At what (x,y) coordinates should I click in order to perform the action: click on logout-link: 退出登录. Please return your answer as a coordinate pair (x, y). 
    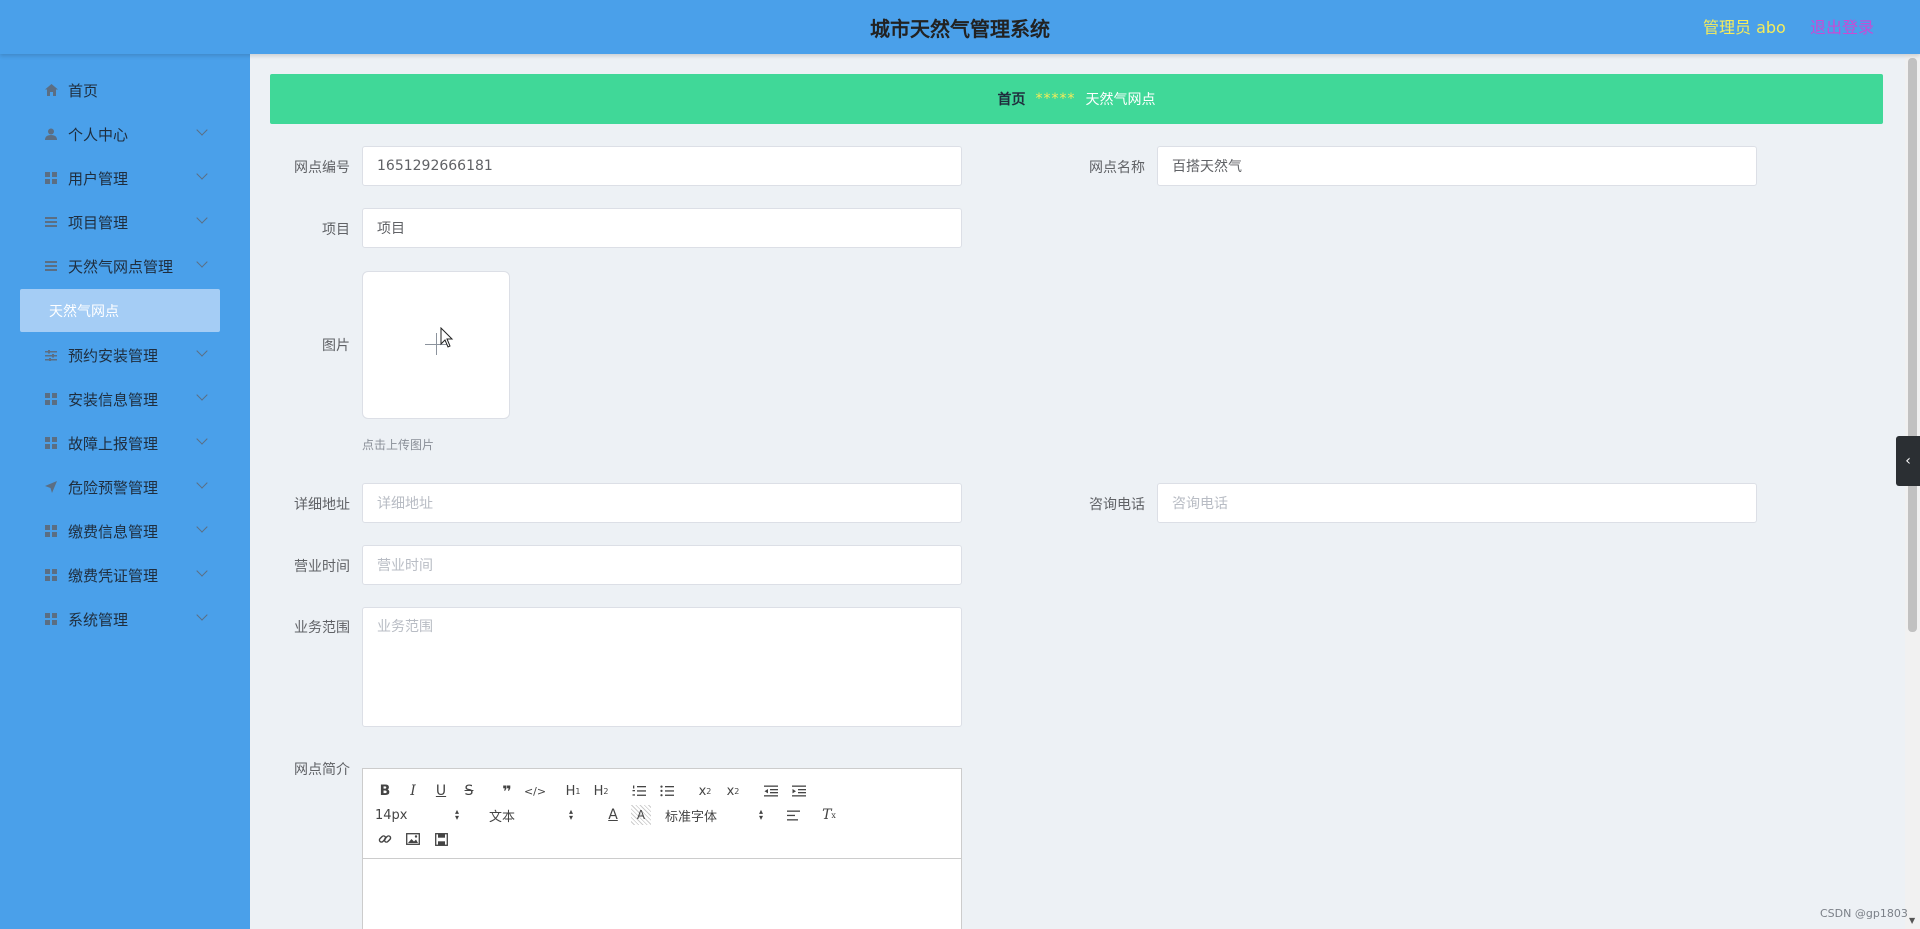
    Looking at the image, I should click on (1842, 26).